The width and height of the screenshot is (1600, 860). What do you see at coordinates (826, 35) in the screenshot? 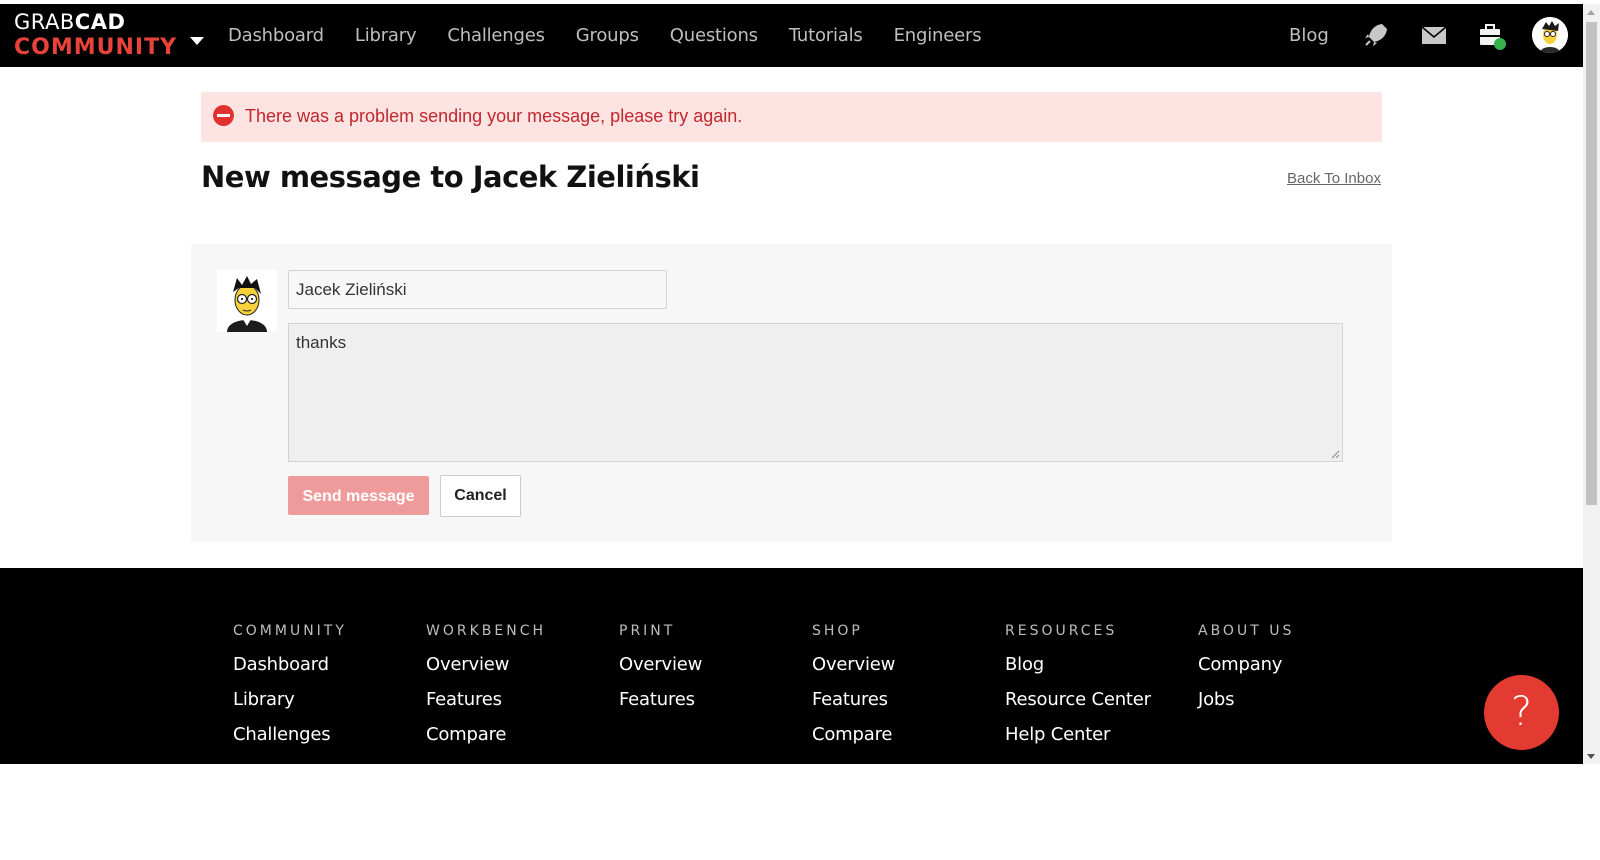
I see `nav-tutorials: Tutorials` at bounding box center [826, 35].